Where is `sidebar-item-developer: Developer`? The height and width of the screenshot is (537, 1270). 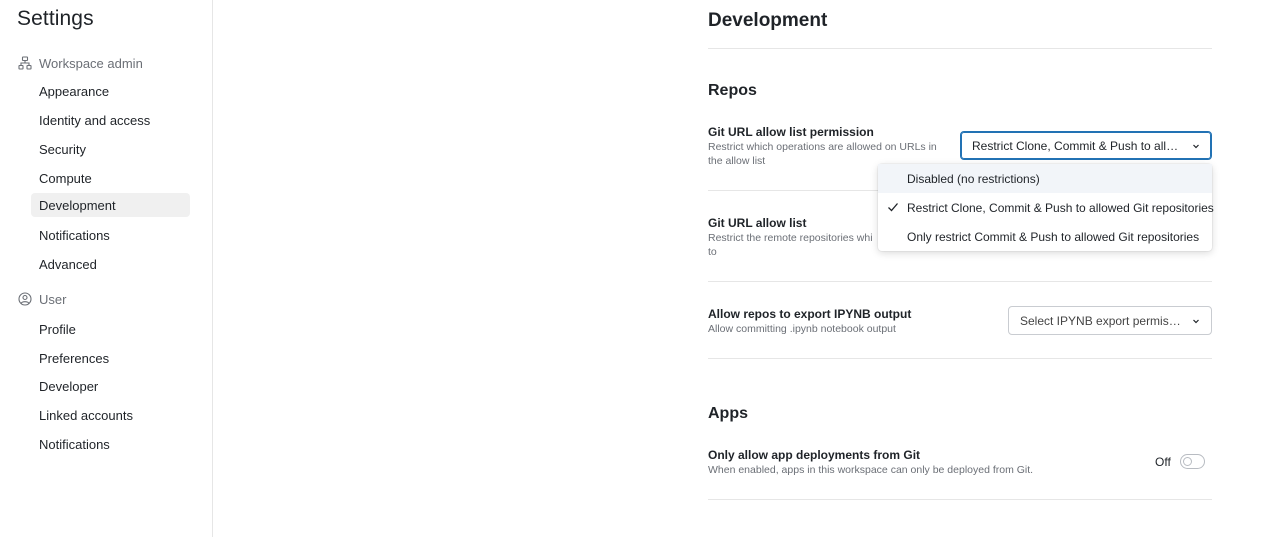
sidebar-item-developer: Developer is located at coordinates (110, 386).